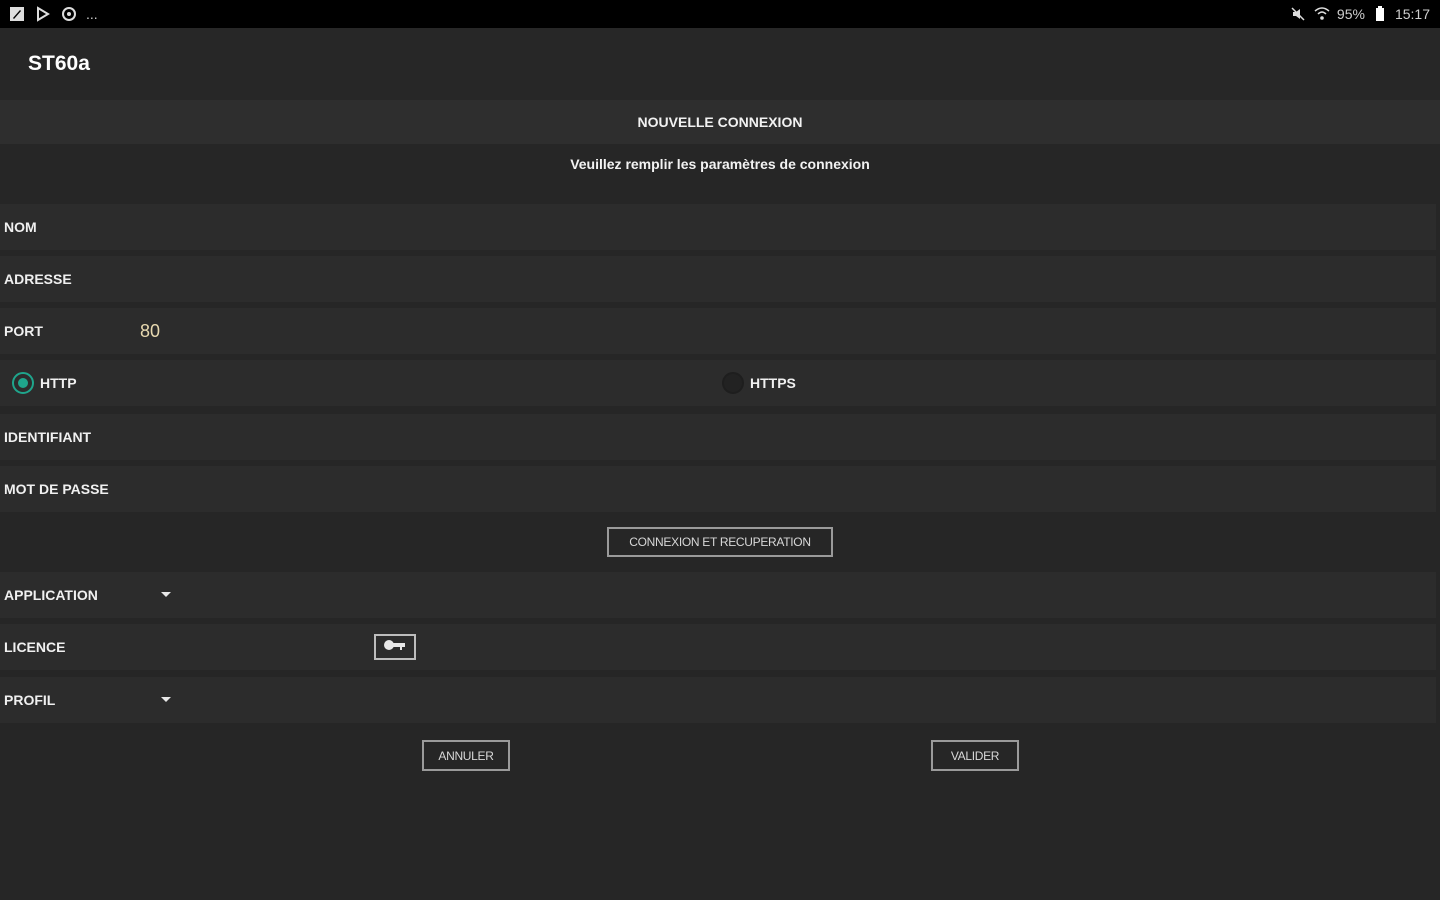 This screenshot has width=1440, height=900. I want to click on profil-row: PROFIL, so click(718, 700).